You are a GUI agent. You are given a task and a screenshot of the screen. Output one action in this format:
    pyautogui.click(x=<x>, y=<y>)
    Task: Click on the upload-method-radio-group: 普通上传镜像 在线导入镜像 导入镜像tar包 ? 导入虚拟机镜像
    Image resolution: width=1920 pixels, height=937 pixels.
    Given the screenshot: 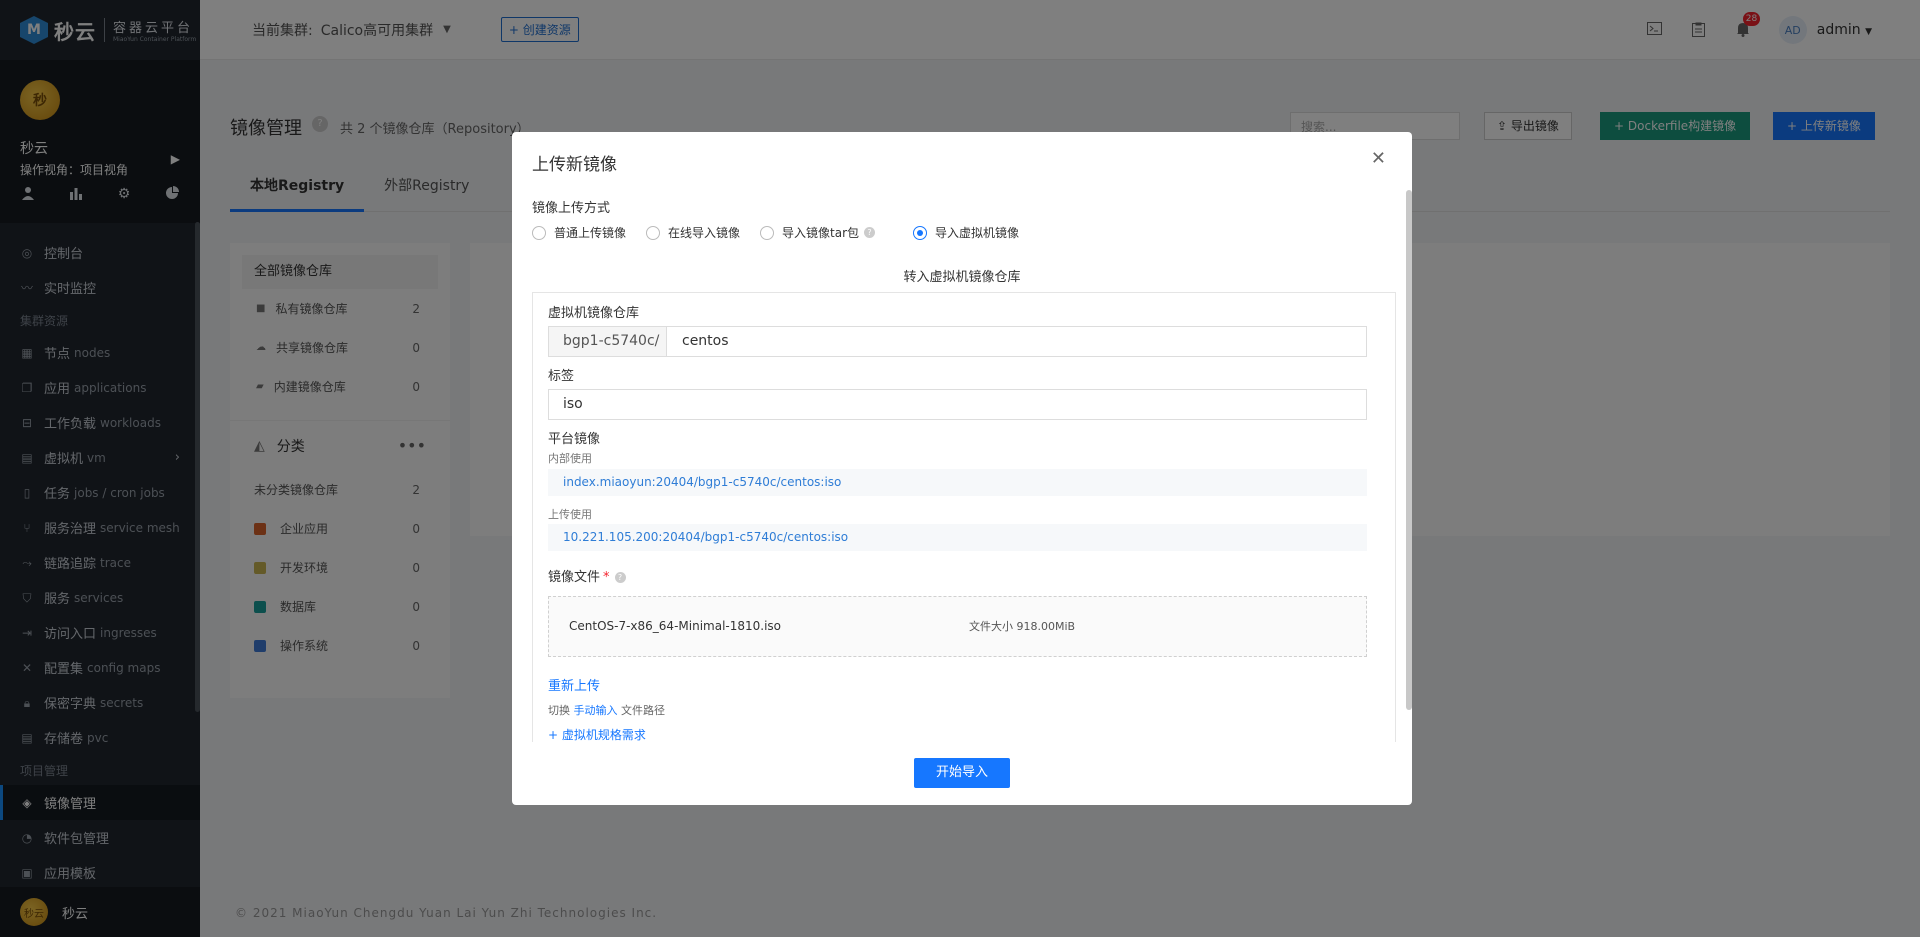 What is the action you would take?
    pyautogui.click(x=775, y=232)
    